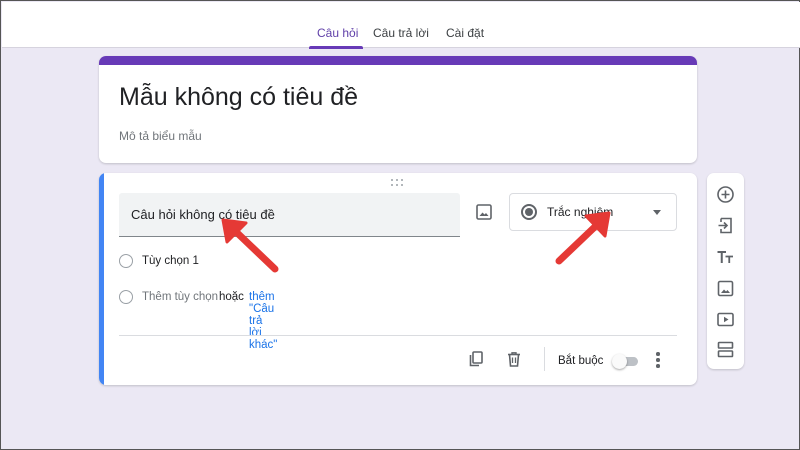  What do you see at coordinates (337, 33) in the screenshot?
I see `tab-questions: Câu hỏi` at bounding box center [337, 33].